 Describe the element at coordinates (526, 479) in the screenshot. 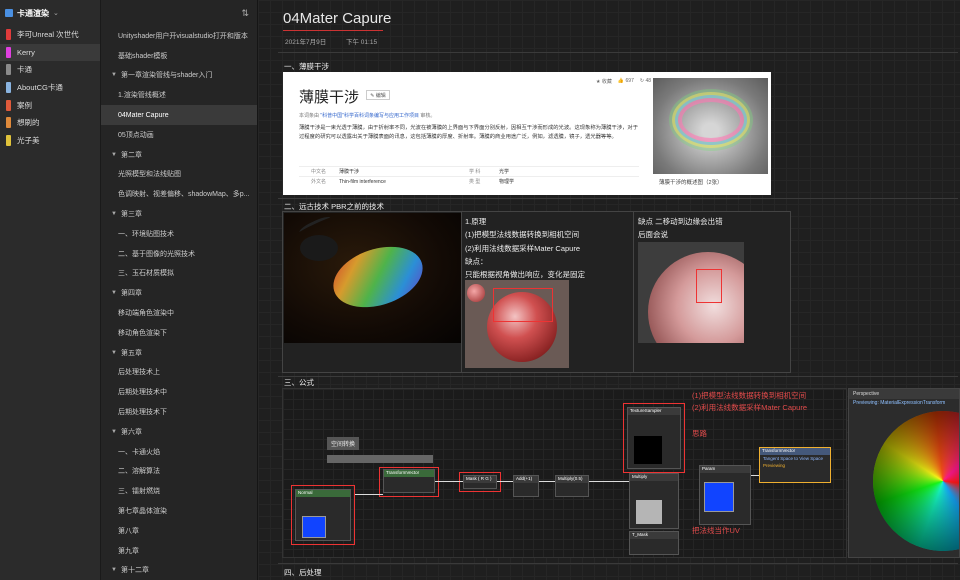

I see `node-add-title: Add(+1)` at that location.